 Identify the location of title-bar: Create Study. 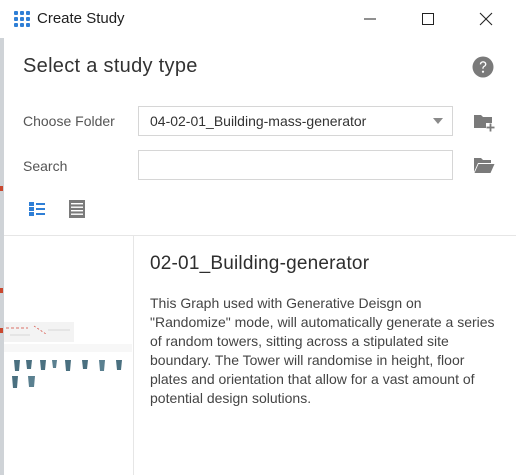
(258, 19).